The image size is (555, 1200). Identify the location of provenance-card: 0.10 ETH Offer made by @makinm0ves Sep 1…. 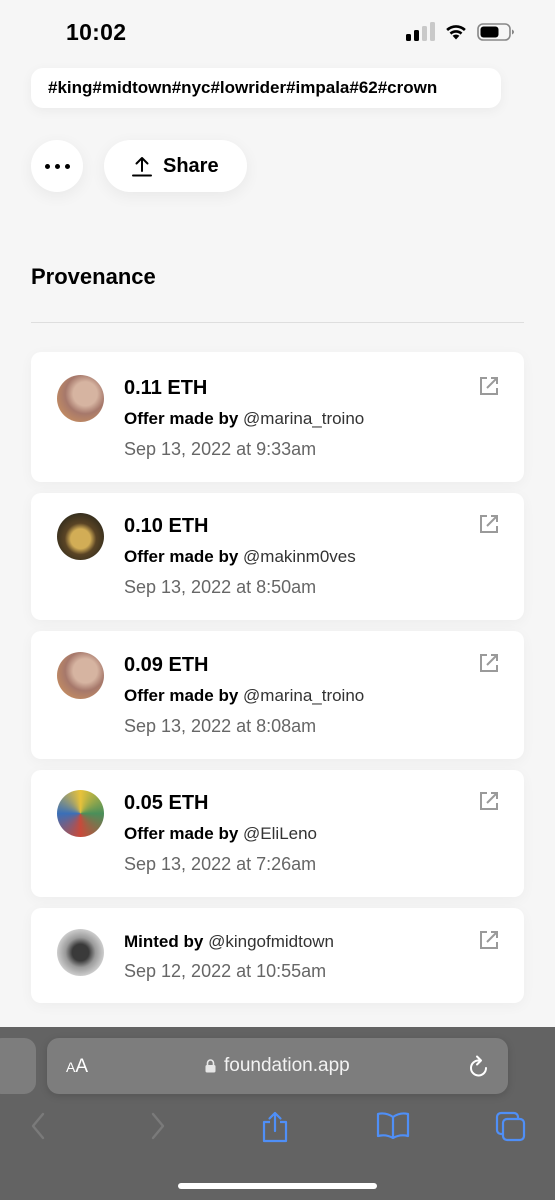
(277, 556).